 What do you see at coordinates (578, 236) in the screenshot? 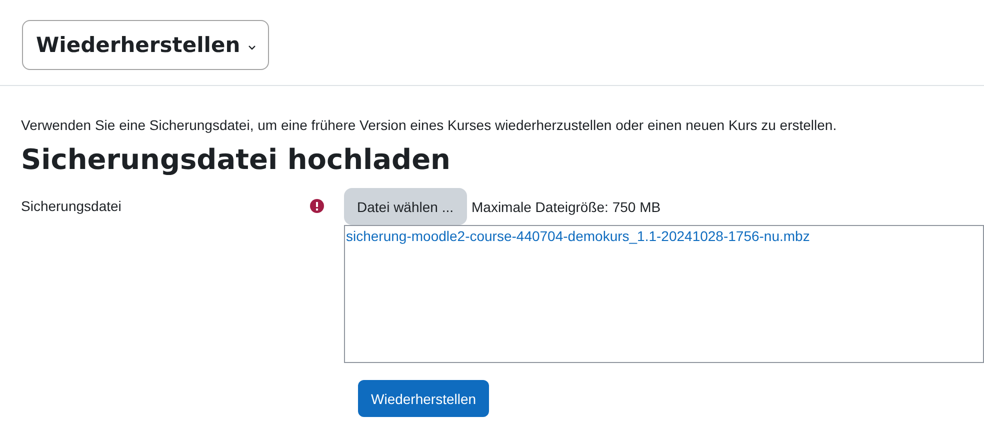
I see `file-link: sicherung-moodle2-course-440704-demokurs_1.1-20241028-1756-nu.mbz` at bounding box center [578, 236].